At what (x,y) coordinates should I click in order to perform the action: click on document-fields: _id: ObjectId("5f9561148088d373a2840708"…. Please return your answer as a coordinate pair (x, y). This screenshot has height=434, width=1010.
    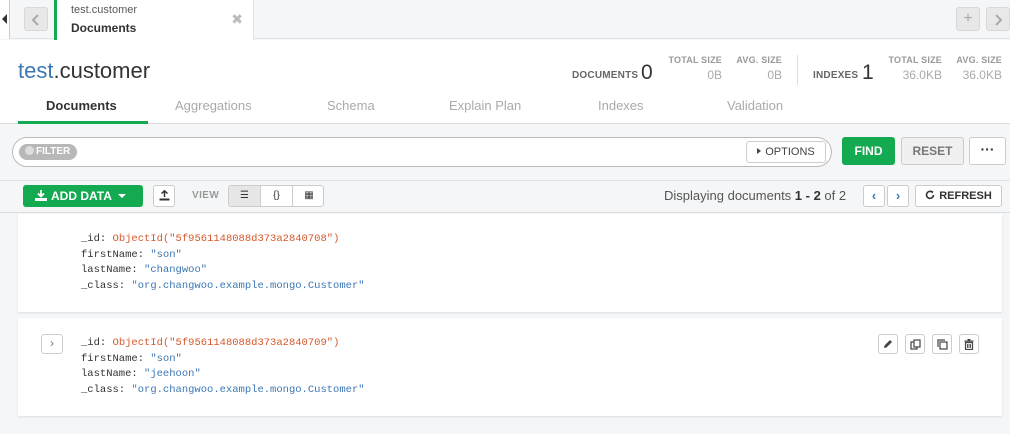
    Looking at the image, I should click on (223, 263).